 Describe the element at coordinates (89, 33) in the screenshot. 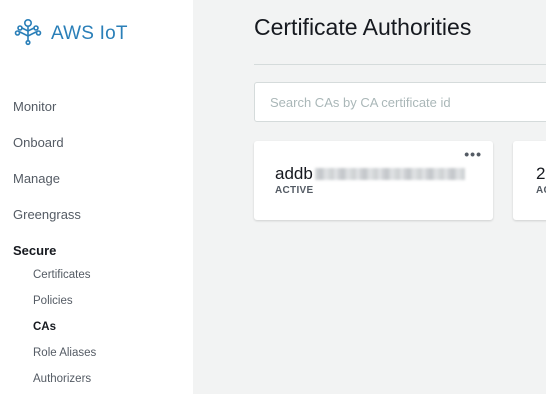

I see `brand-name: AWS IoT` at that location.